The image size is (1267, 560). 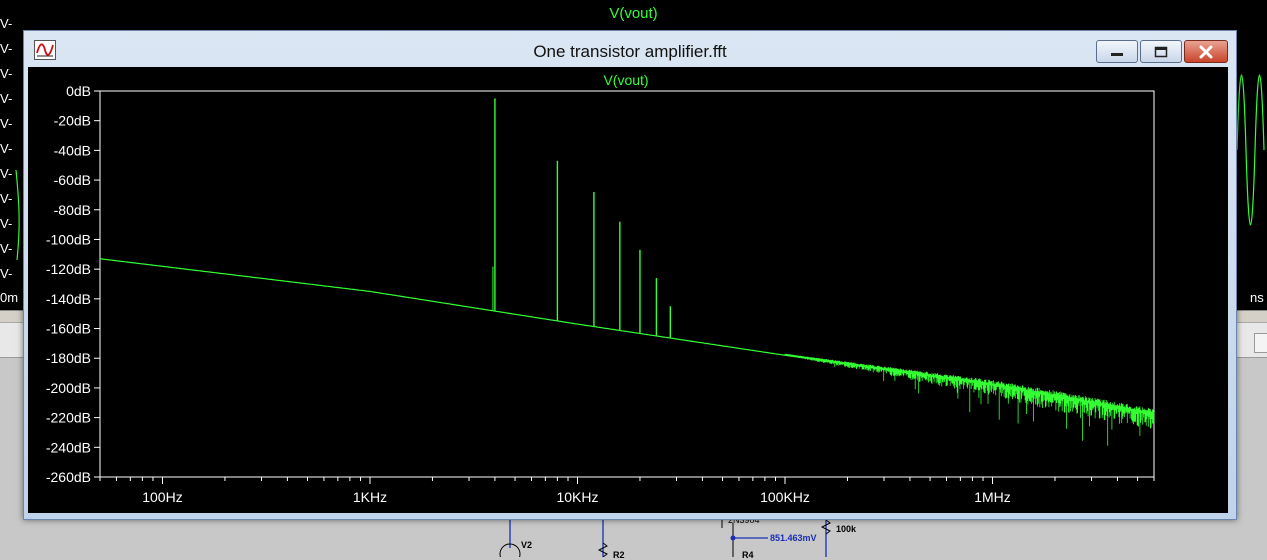 What do you see at coordinates (1257, 297) in the screenshot?
I see `background-time-unit-label: ns` at bounding box center [1257, 297].